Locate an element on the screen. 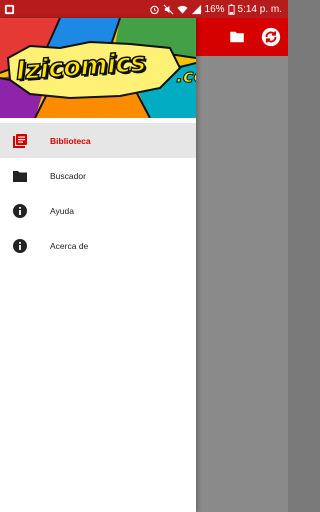  menu-item-label: Biblioteca is located at coordinates (70, 140).